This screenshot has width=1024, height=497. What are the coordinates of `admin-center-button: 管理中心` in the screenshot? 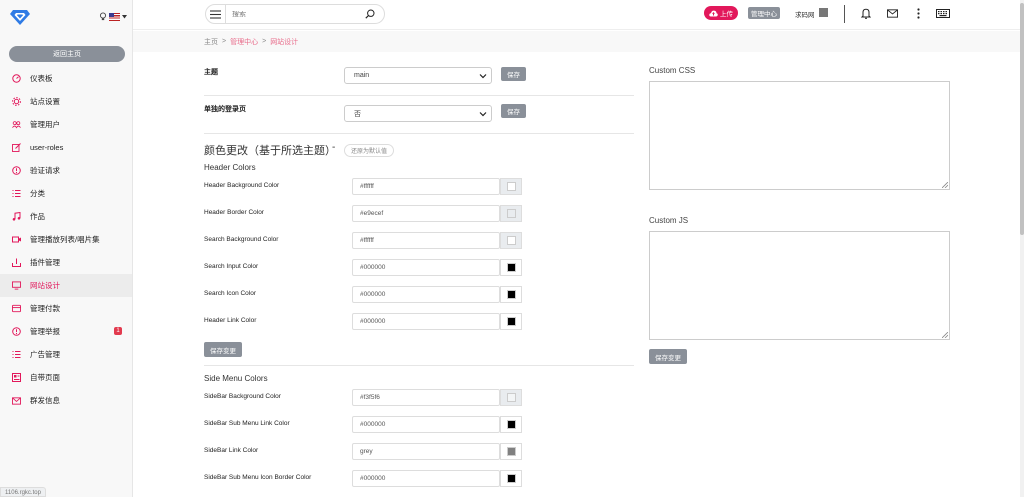 It's located at (764, 13).